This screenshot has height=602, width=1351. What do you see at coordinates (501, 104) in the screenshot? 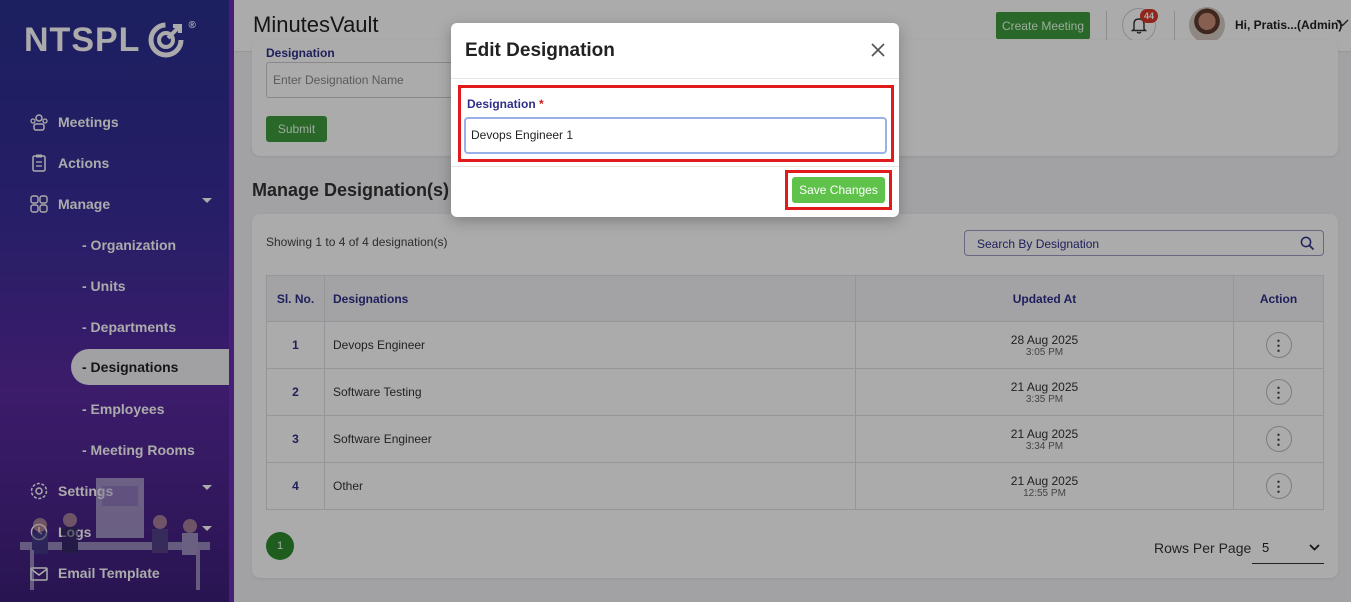
I see `modal-field-label-text: Designation` at bounding box center [501, 104].